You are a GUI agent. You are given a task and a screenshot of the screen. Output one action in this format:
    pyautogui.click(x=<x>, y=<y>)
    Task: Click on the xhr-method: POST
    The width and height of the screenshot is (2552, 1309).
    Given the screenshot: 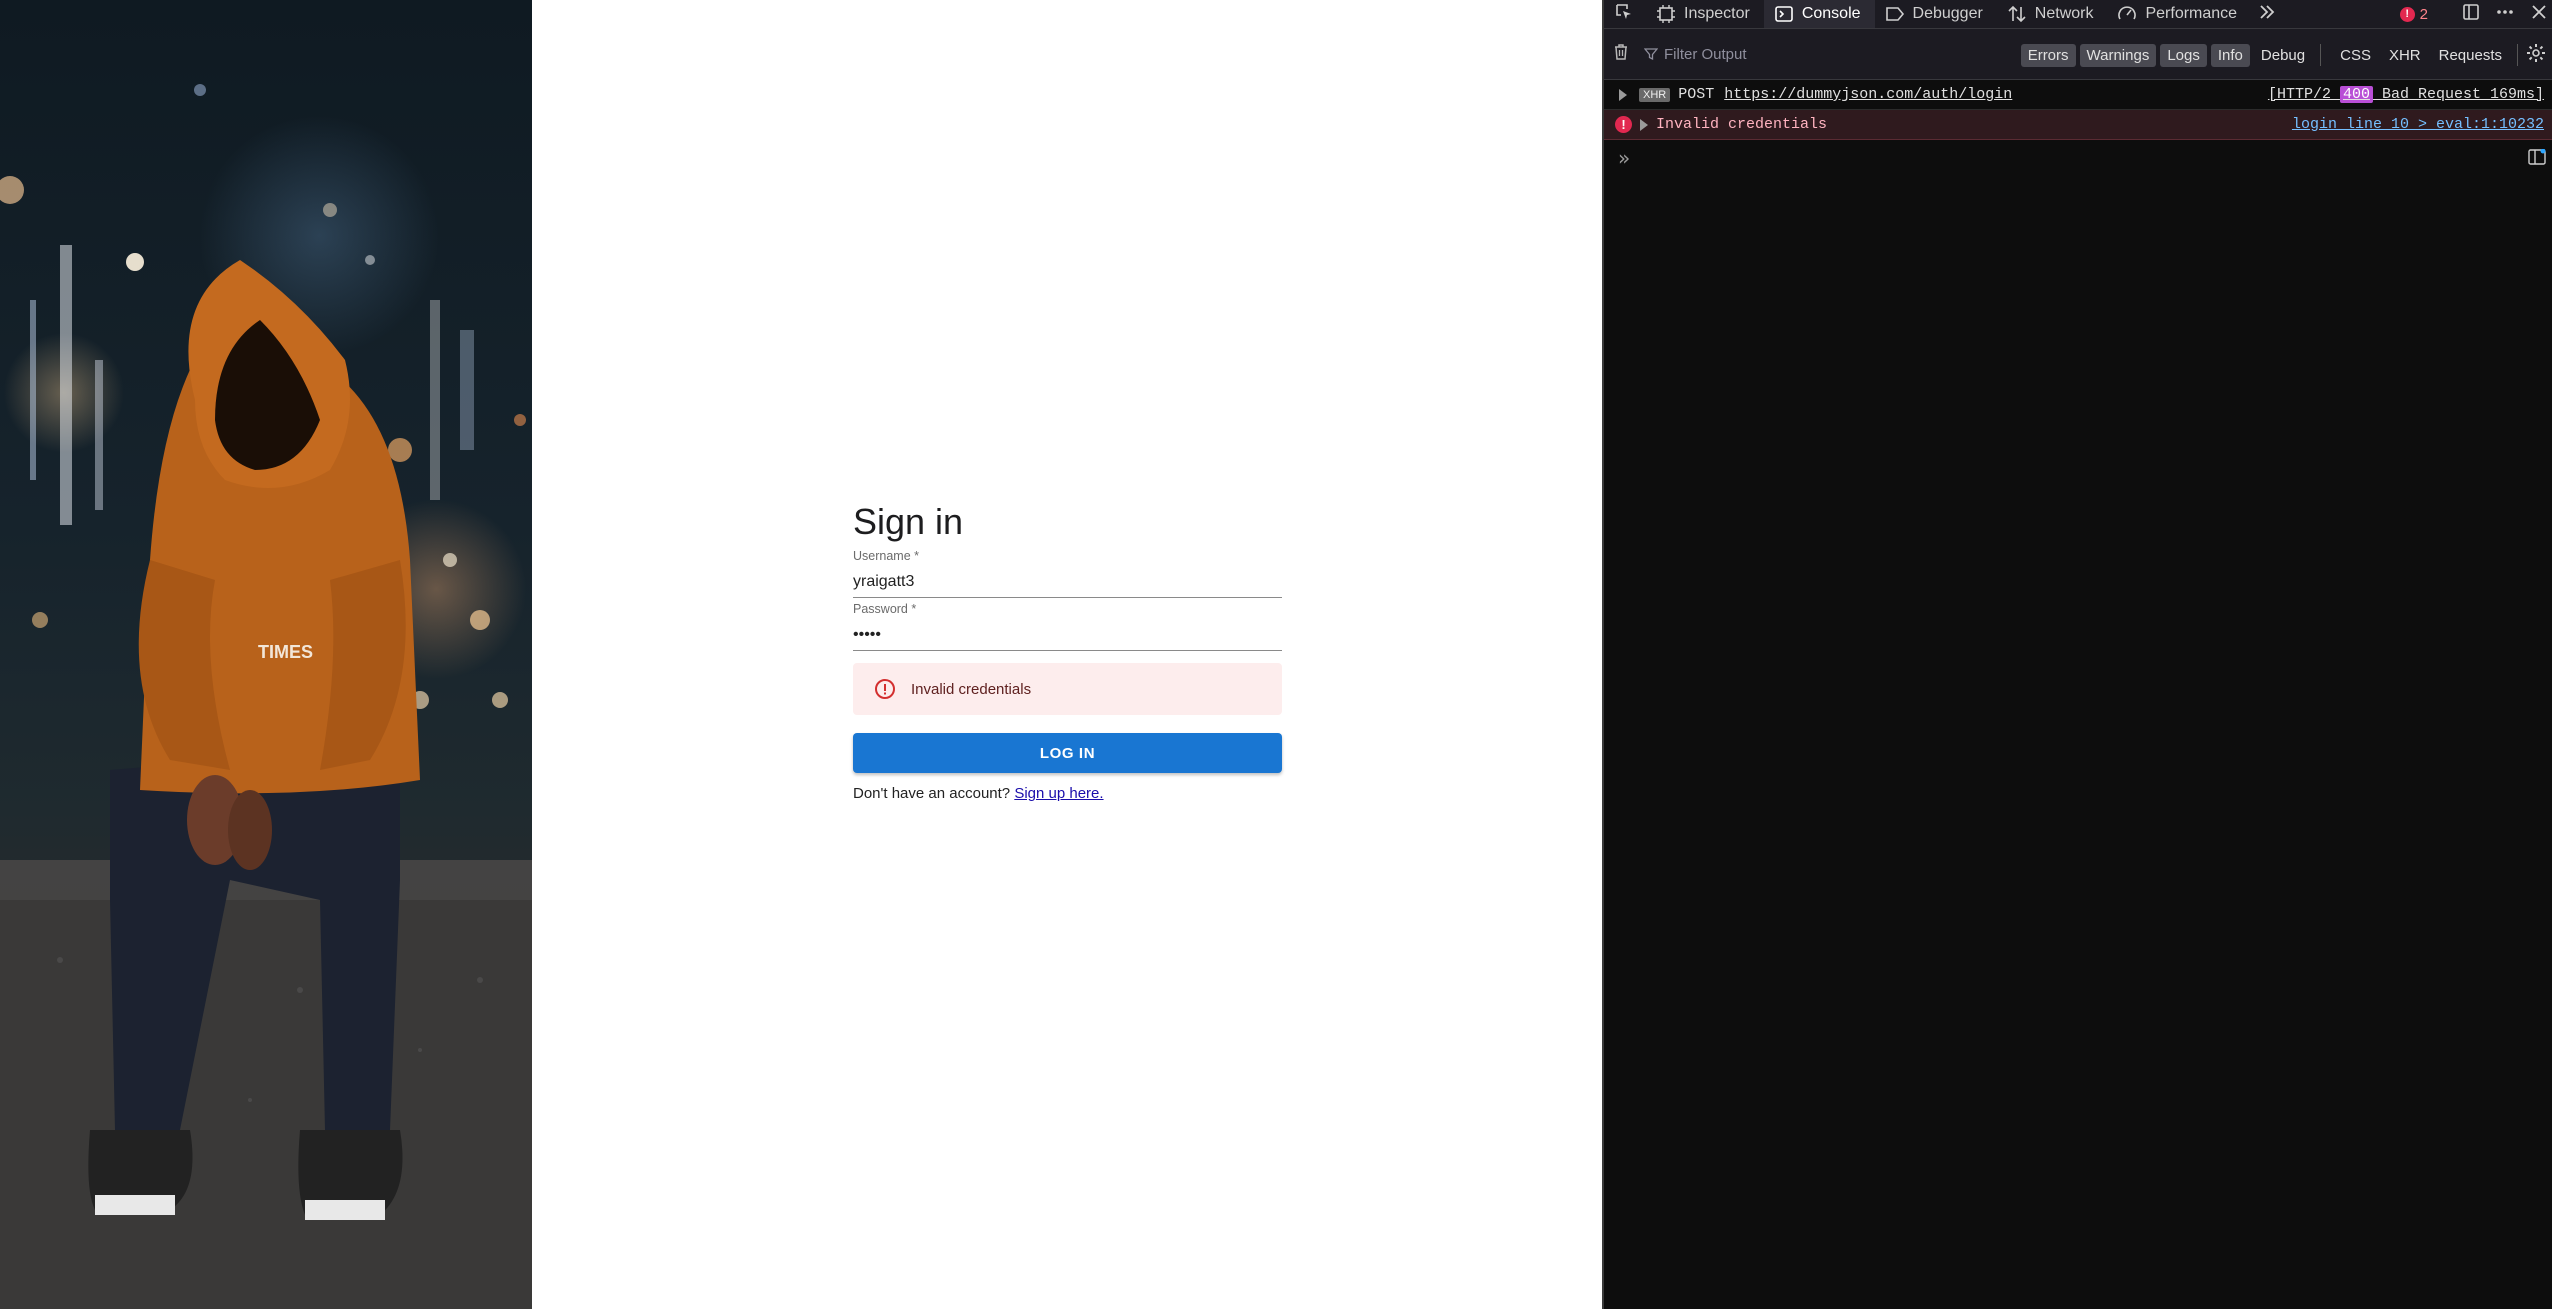 What is the action you would take?
    pyautogui.click(x=1696, y=94)
    